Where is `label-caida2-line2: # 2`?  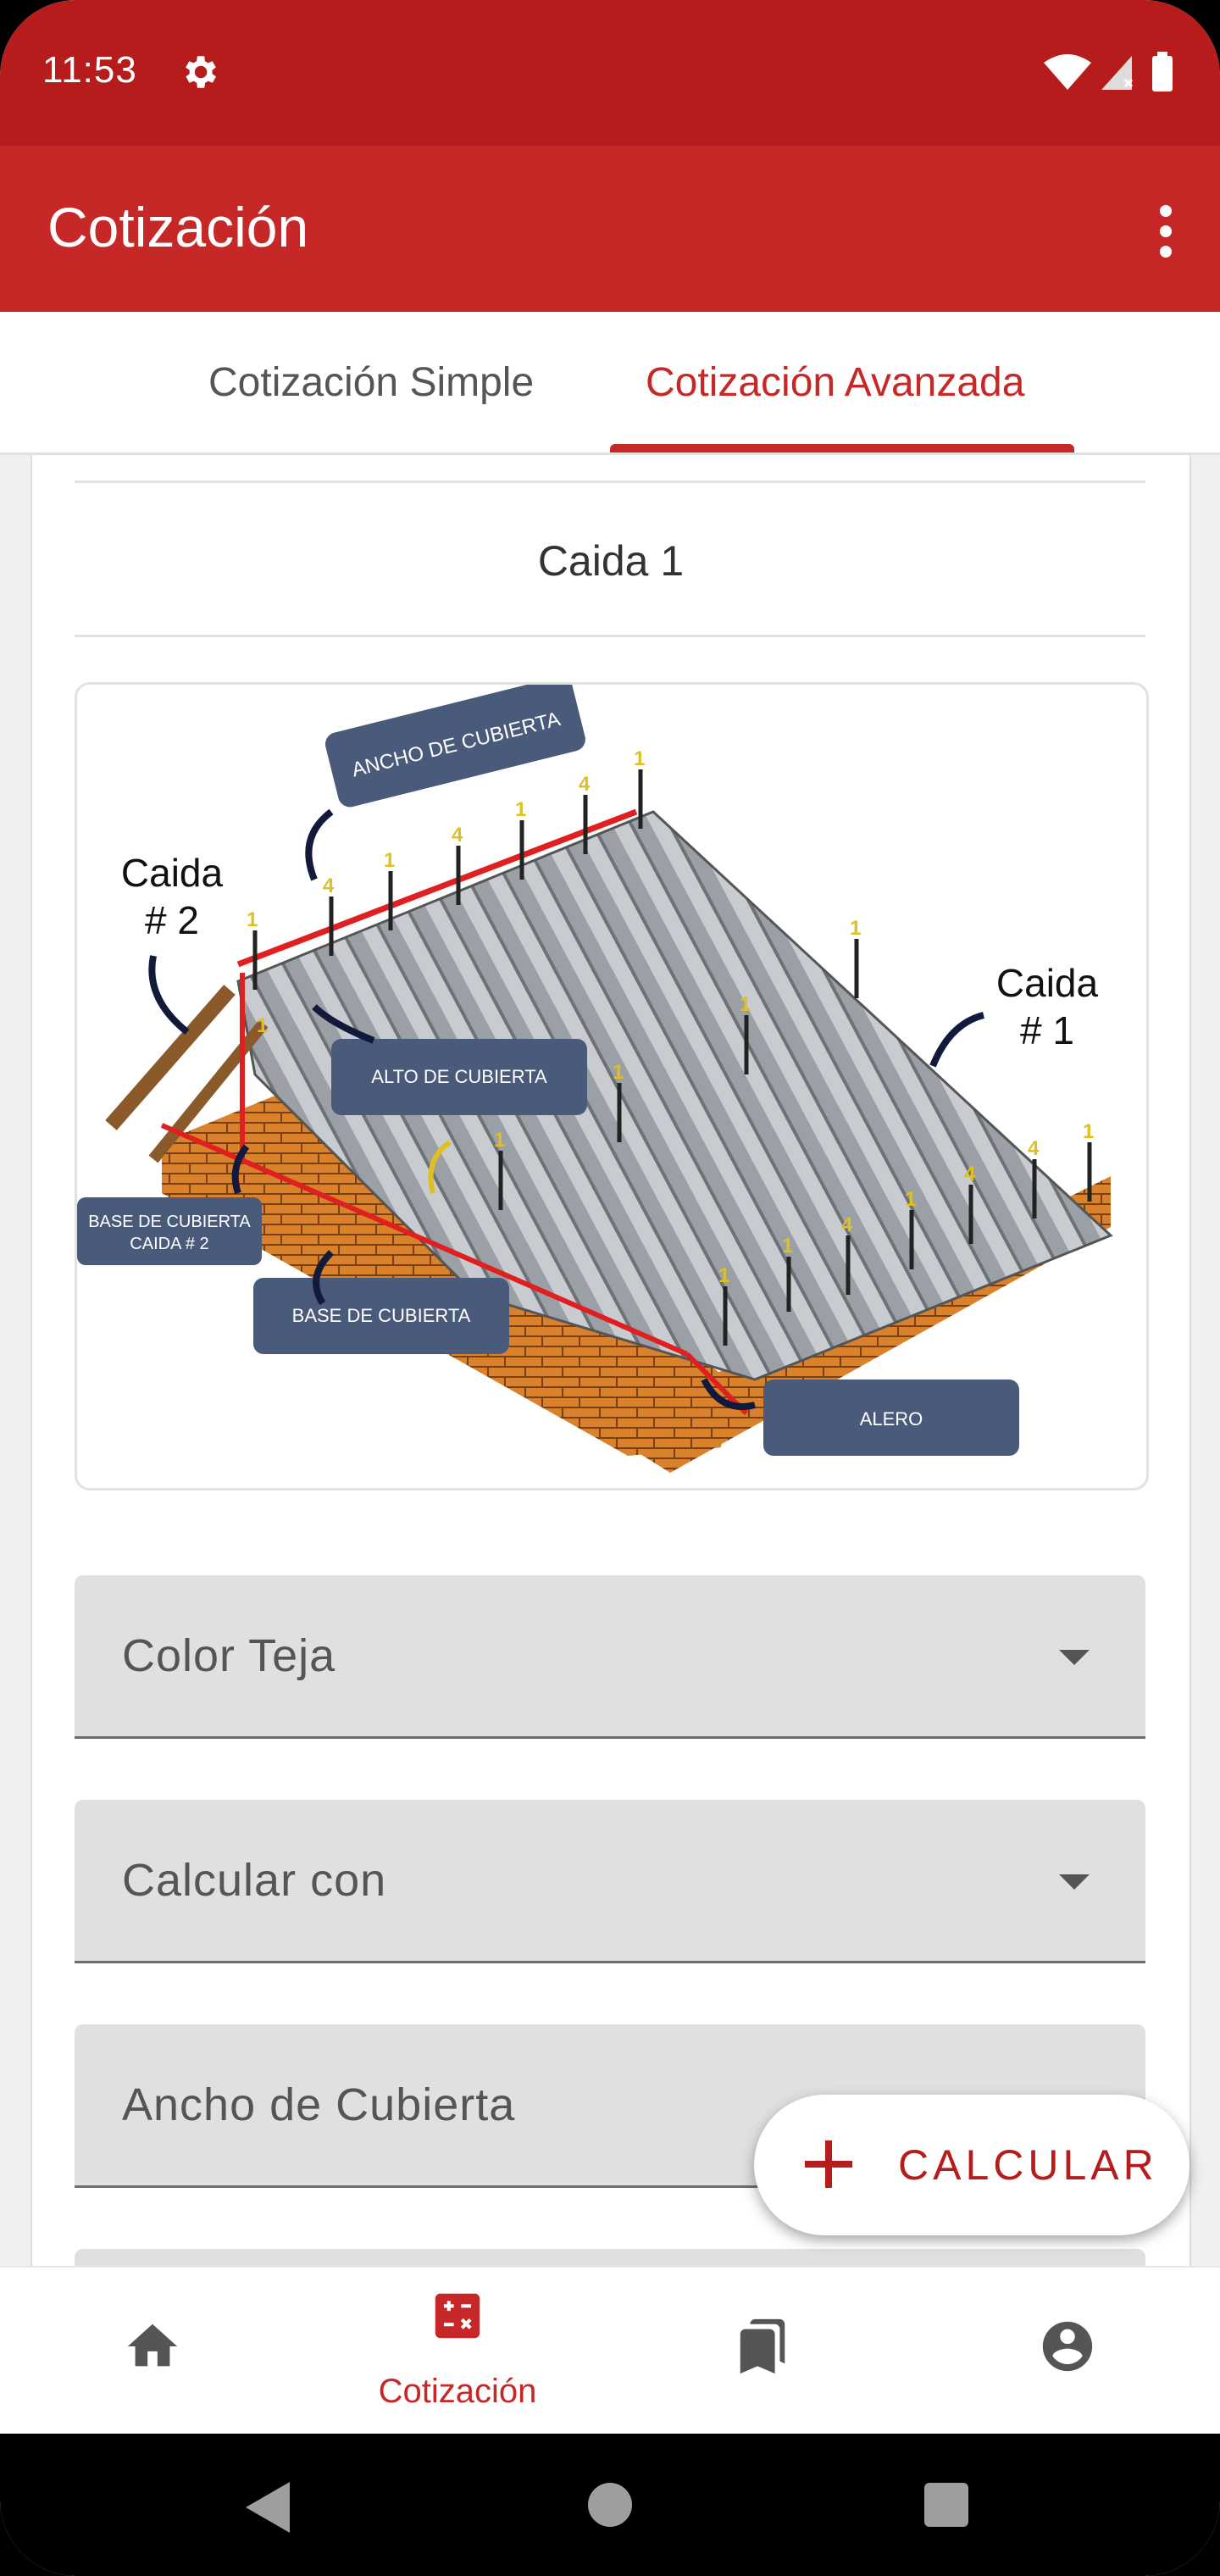
label-caida2-line2: # 2 is located at coordinates (172, 920).